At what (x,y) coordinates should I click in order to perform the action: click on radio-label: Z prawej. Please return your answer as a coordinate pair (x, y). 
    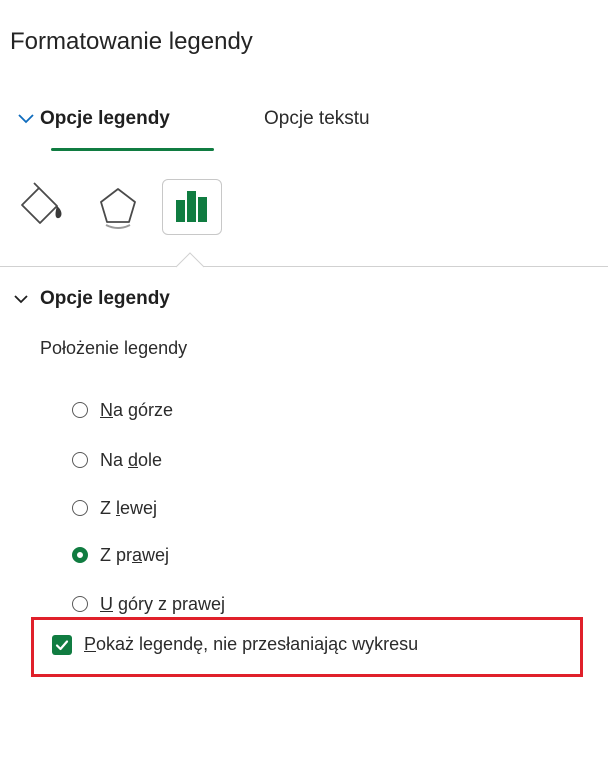
    Looking at the image, I should click on (135, 554).